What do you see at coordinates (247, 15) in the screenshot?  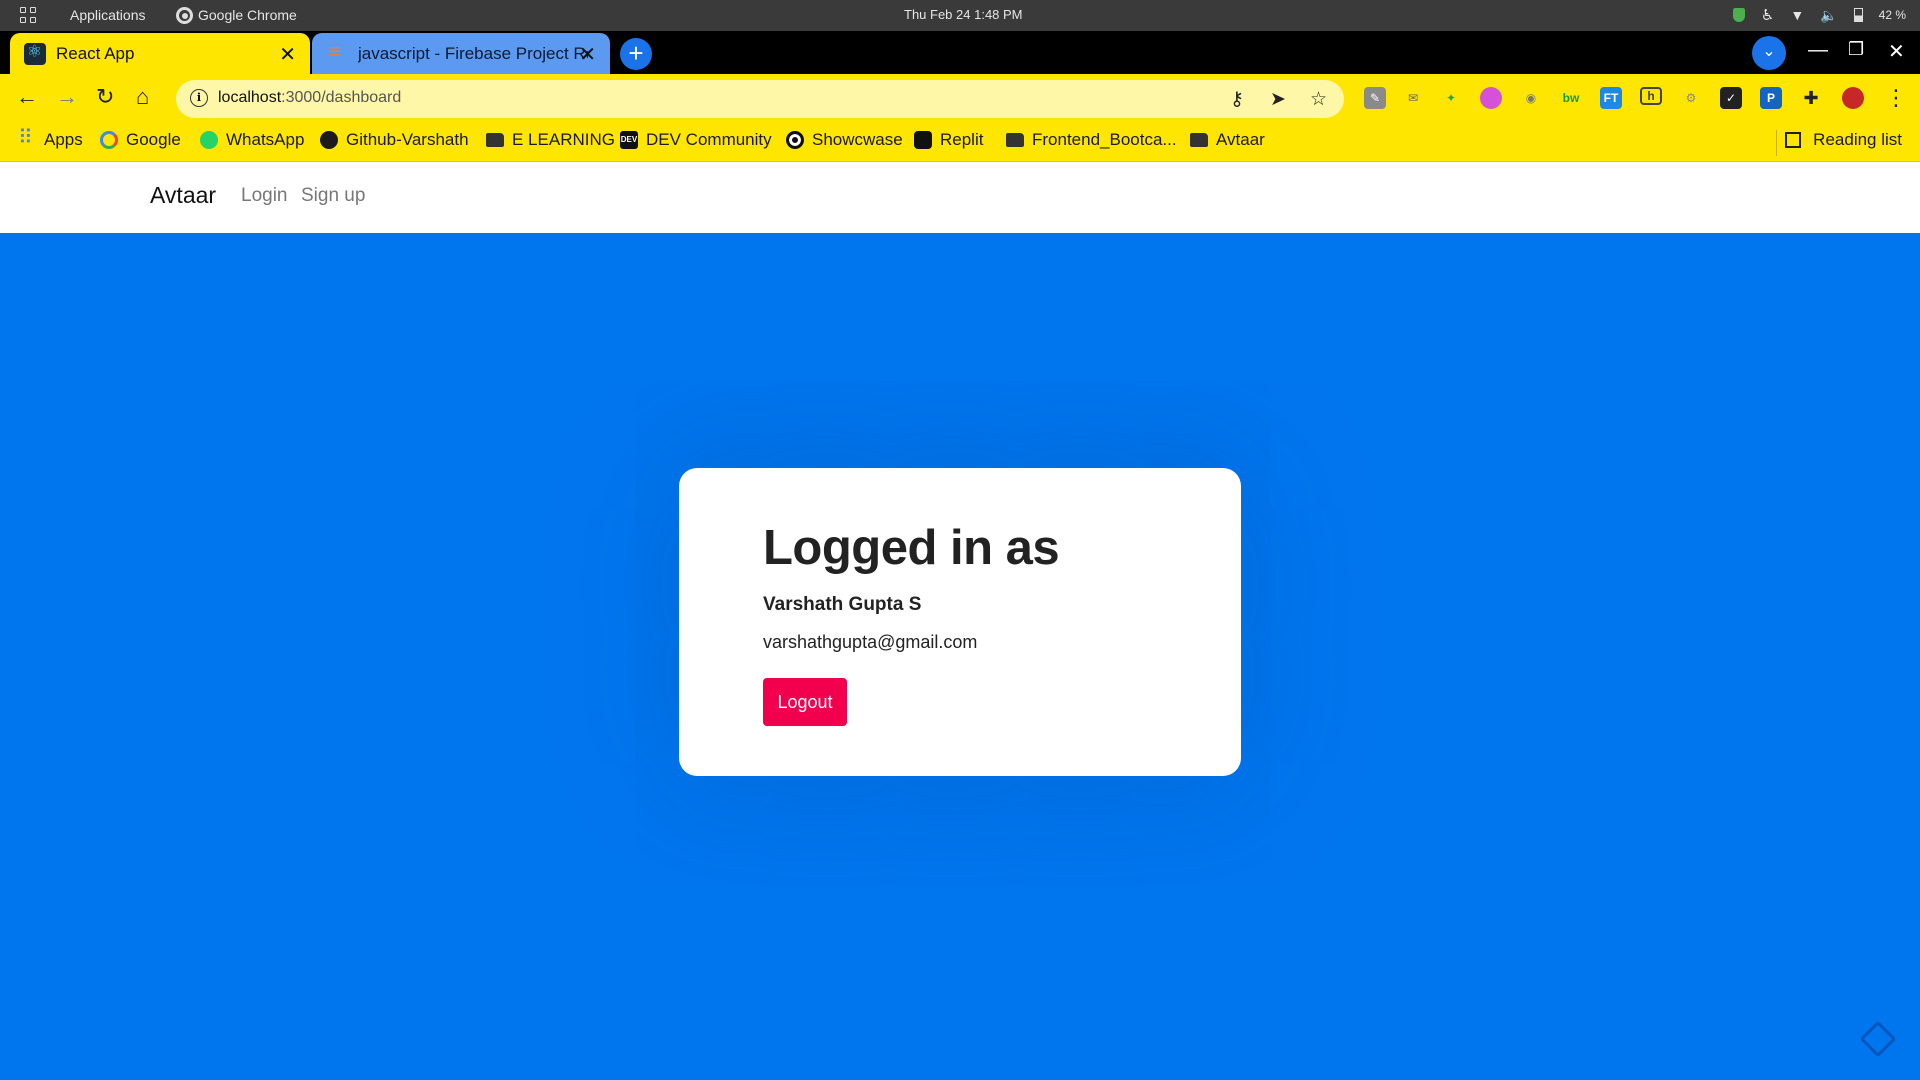 I see `active-app-label: Google Chrome` at bounding box center [247, 15].